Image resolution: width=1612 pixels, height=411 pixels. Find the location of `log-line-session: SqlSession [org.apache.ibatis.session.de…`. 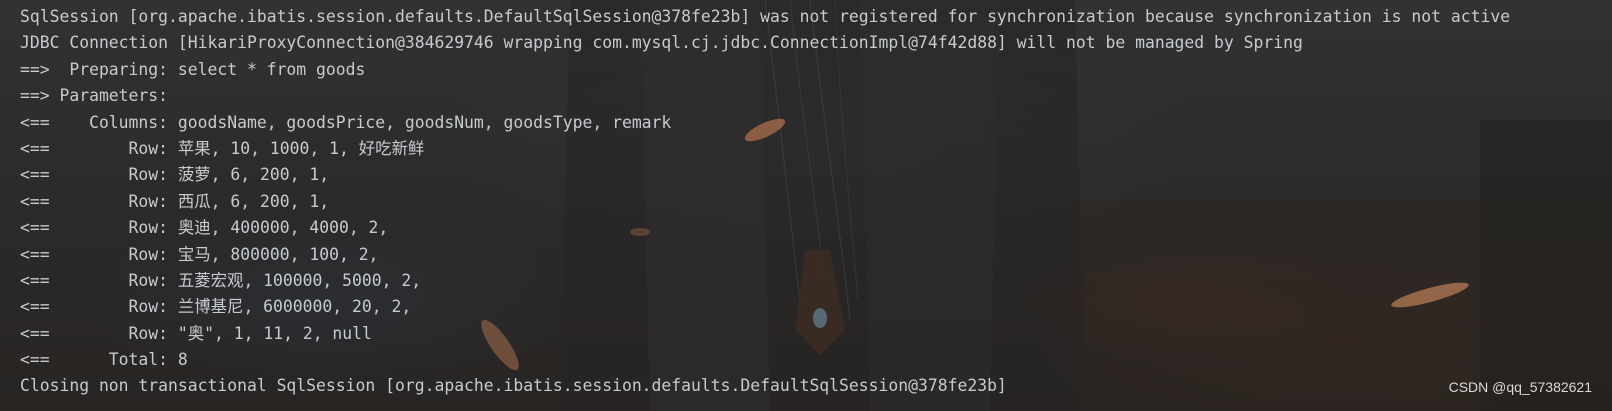

log-line-session: SqlSession [org.apache.ibatis.session.de… is located at coordinates (765, 16).